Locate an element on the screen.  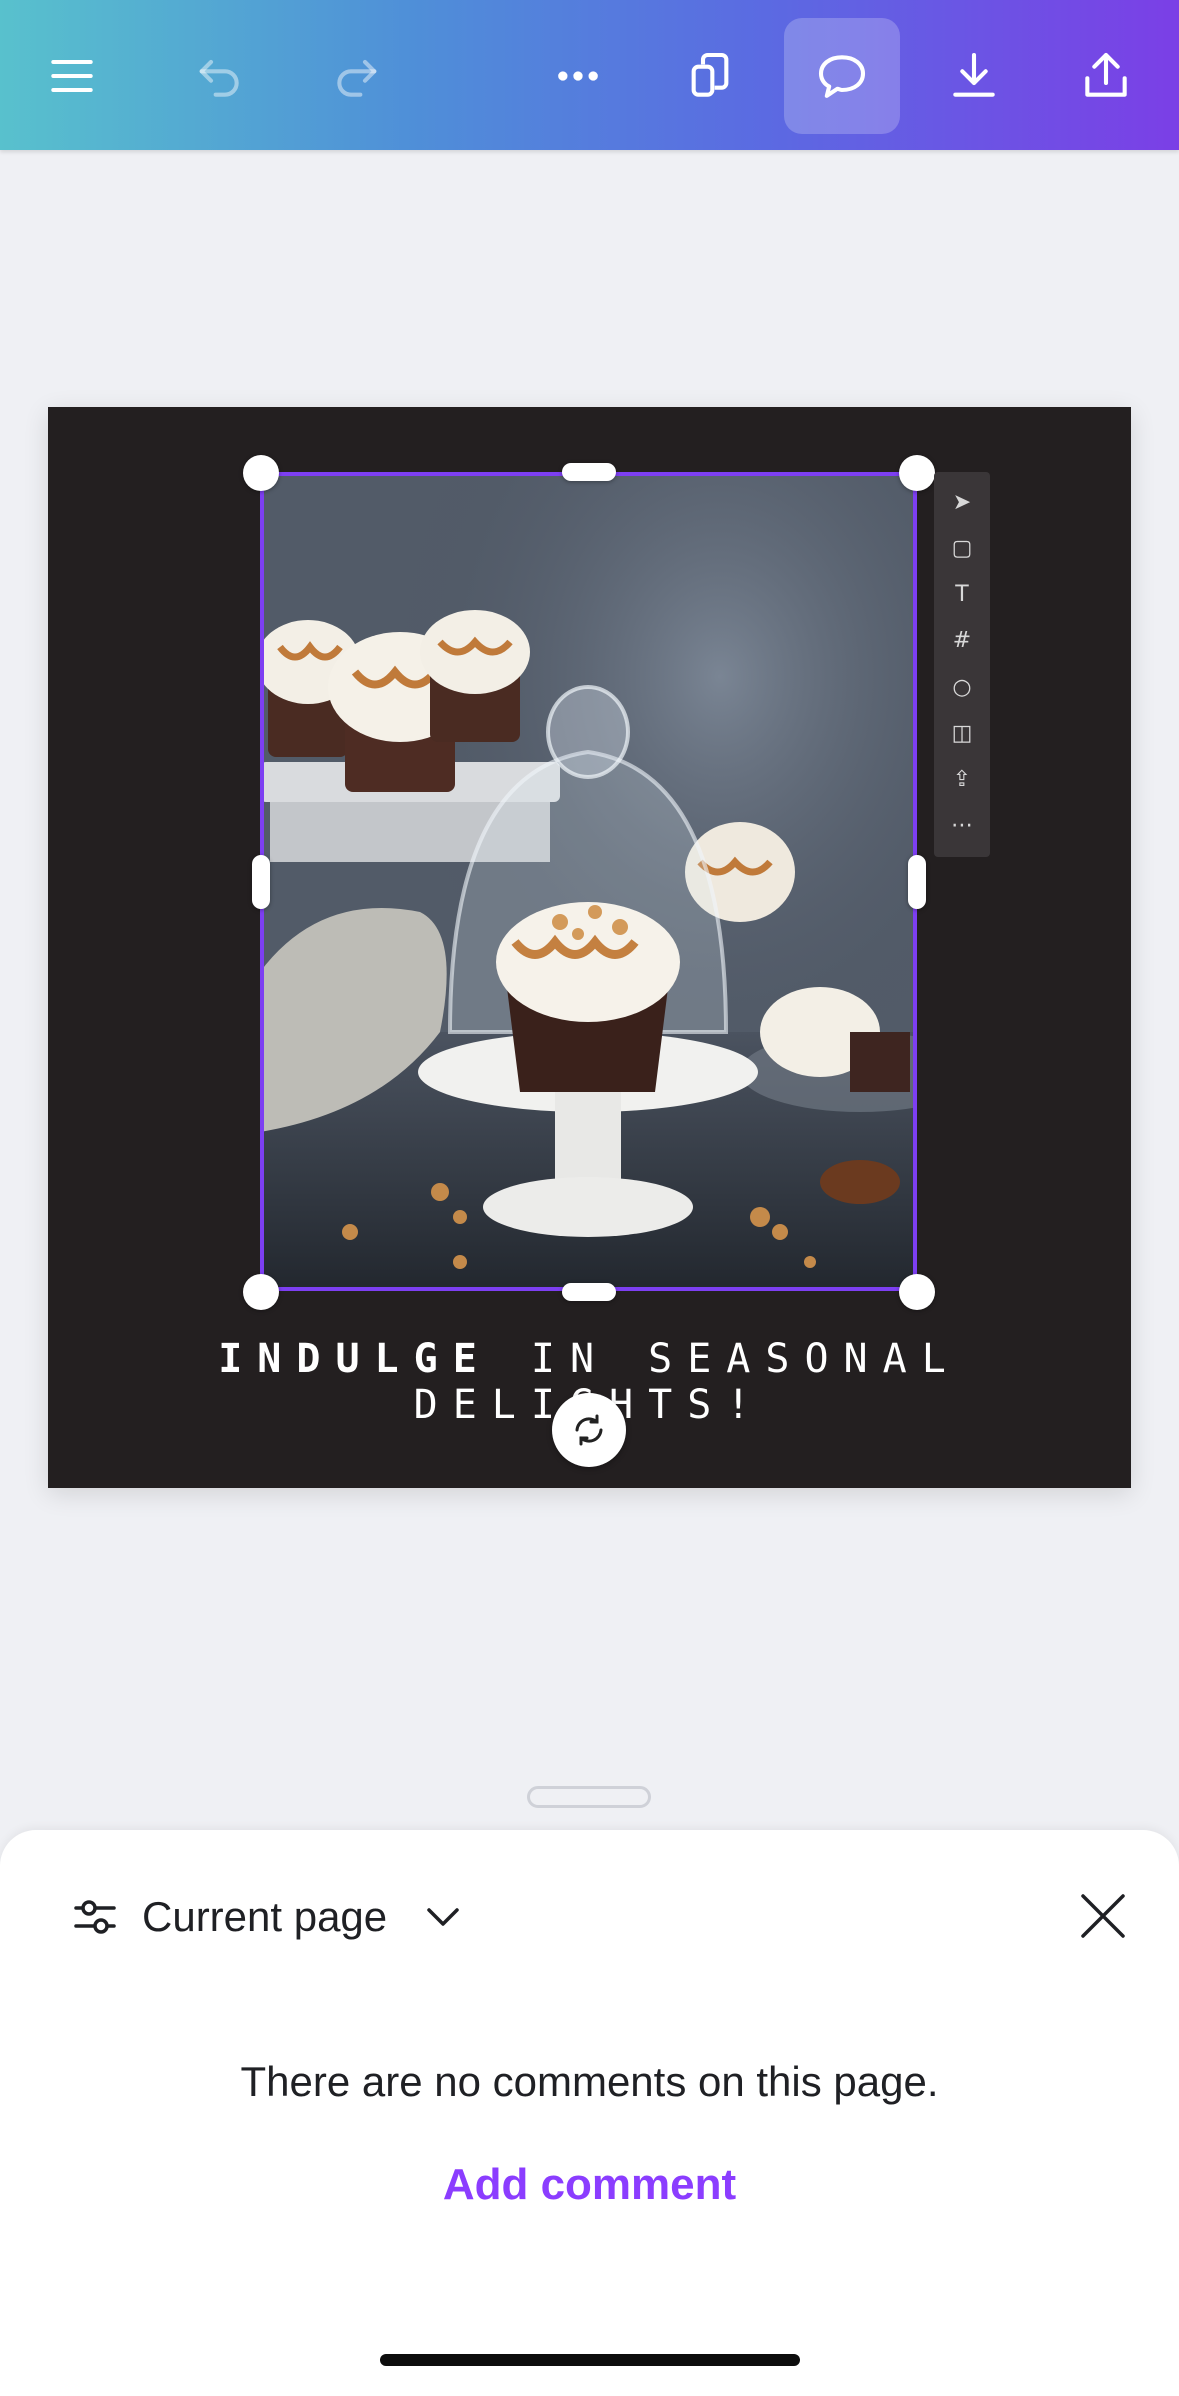
close-button is located at coordinates (1103, 1916).